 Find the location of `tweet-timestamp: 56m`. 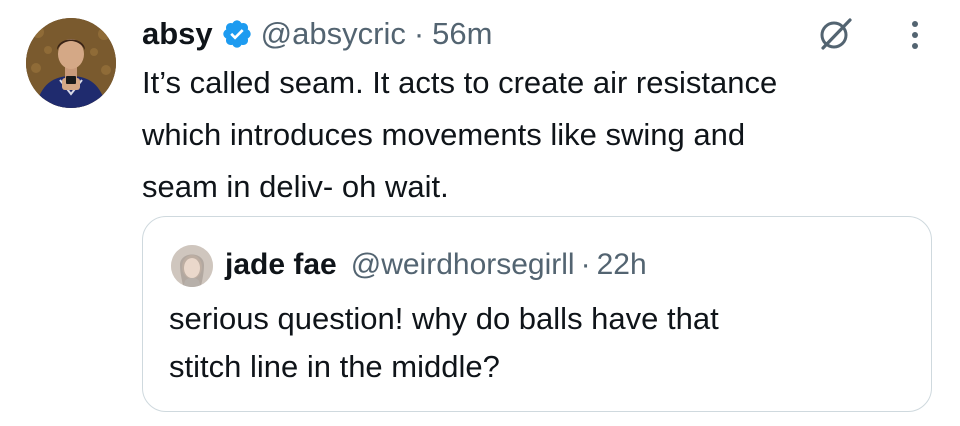

tweet-timestamp: 56m is located at coordinates (462, 34).